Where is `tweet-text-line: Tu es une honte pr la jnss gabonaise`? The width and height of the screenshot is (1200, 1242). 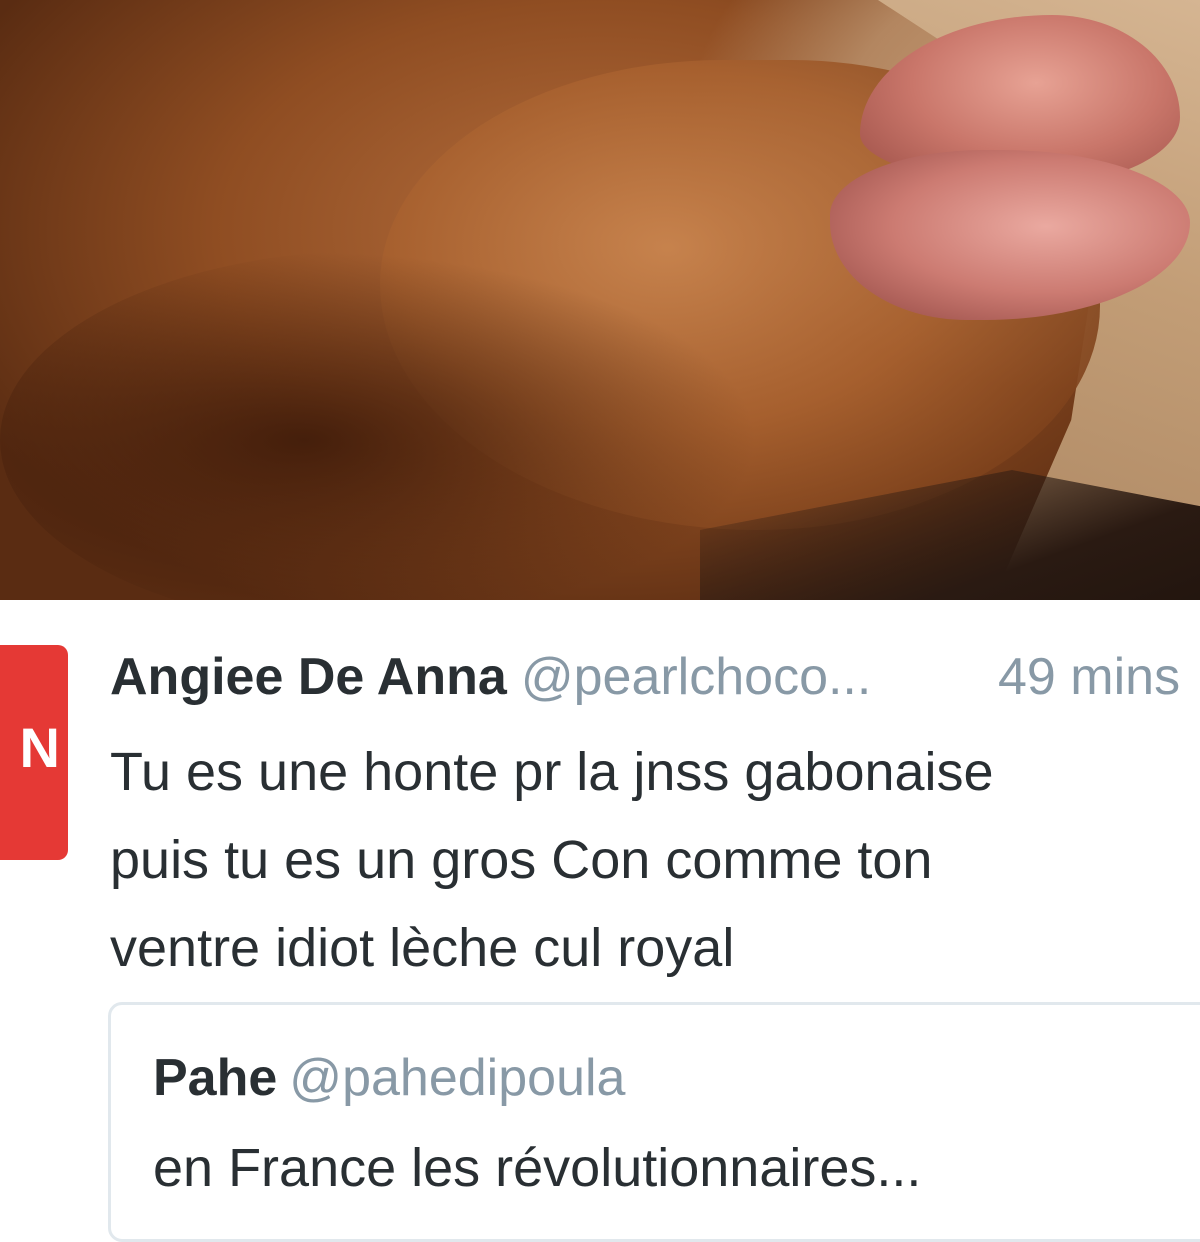
tweet-text-line: Tu es une honte pr la jnss gabonaise is located at coordinates (552, 772).